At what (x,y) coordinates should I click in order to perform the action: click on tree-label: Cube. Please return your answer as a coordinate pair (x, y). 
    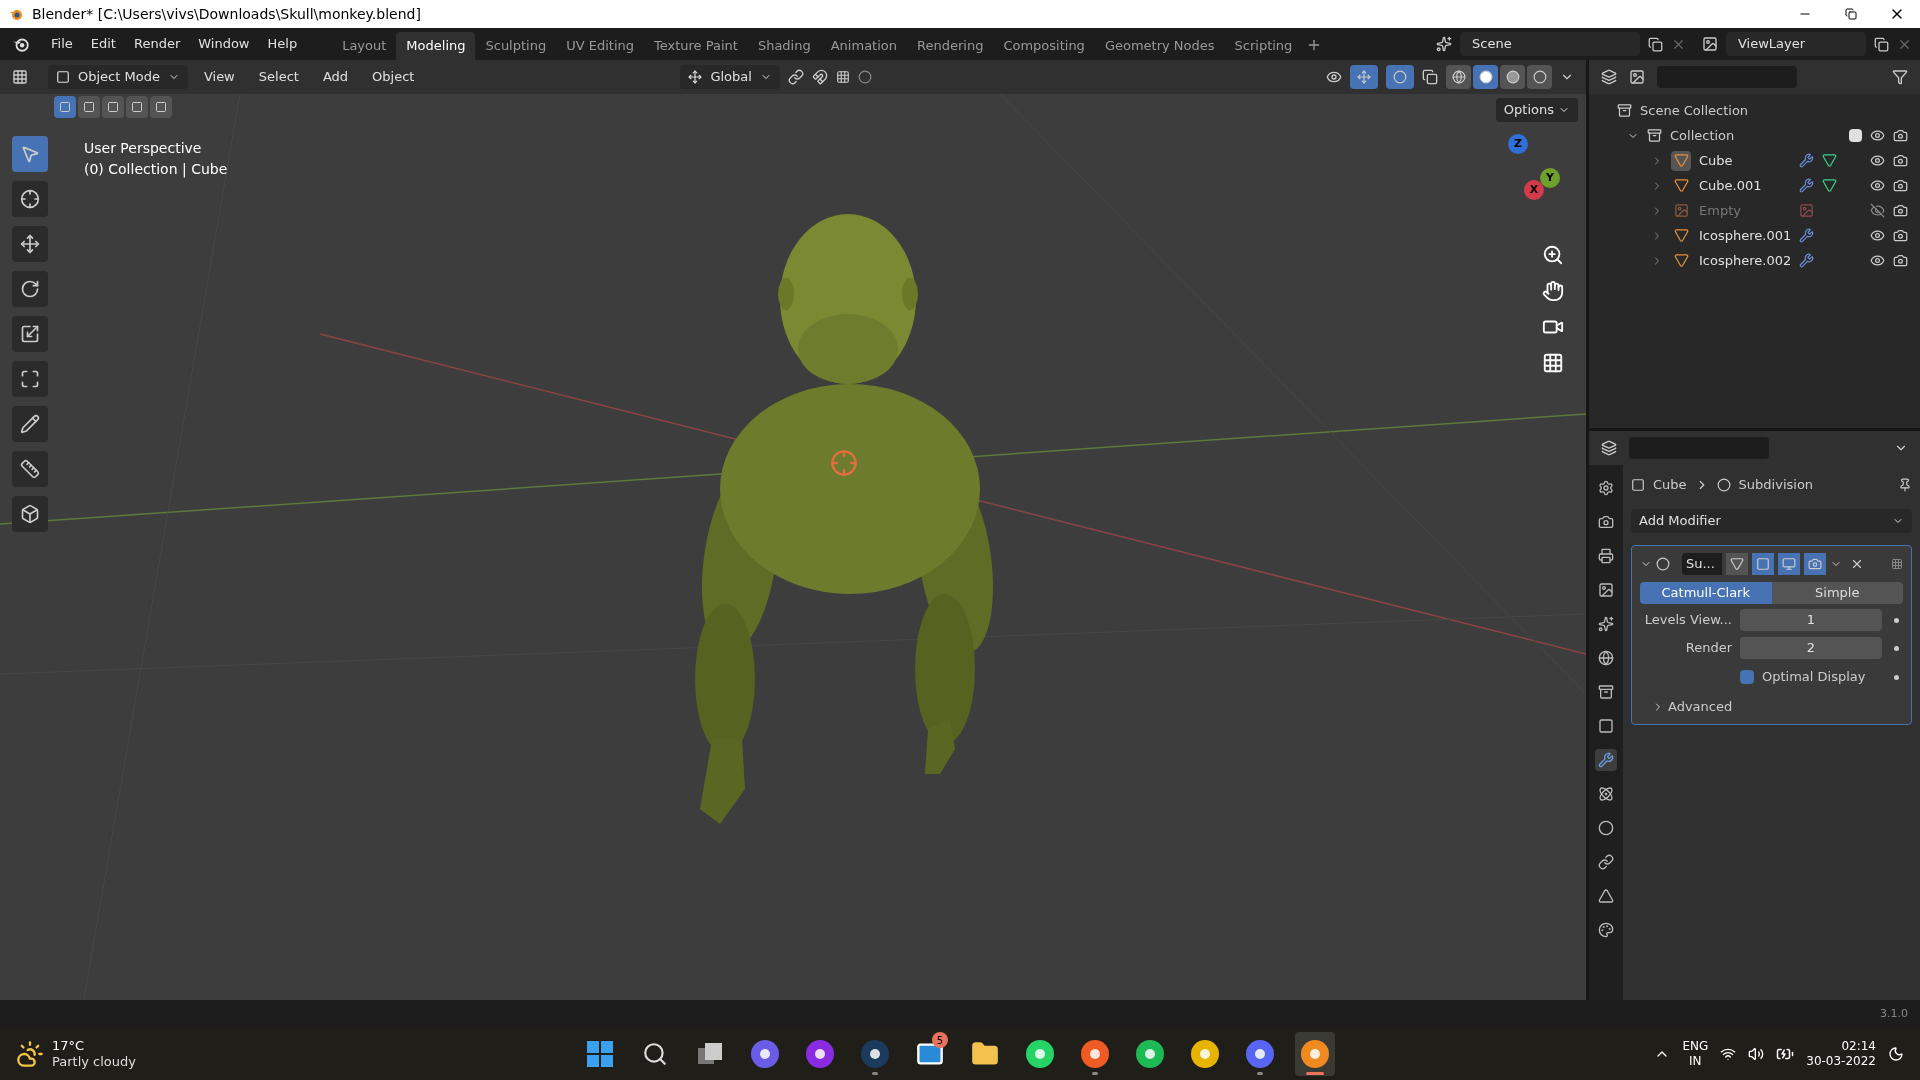
    Looking at the image, I should click on (1745, 160).